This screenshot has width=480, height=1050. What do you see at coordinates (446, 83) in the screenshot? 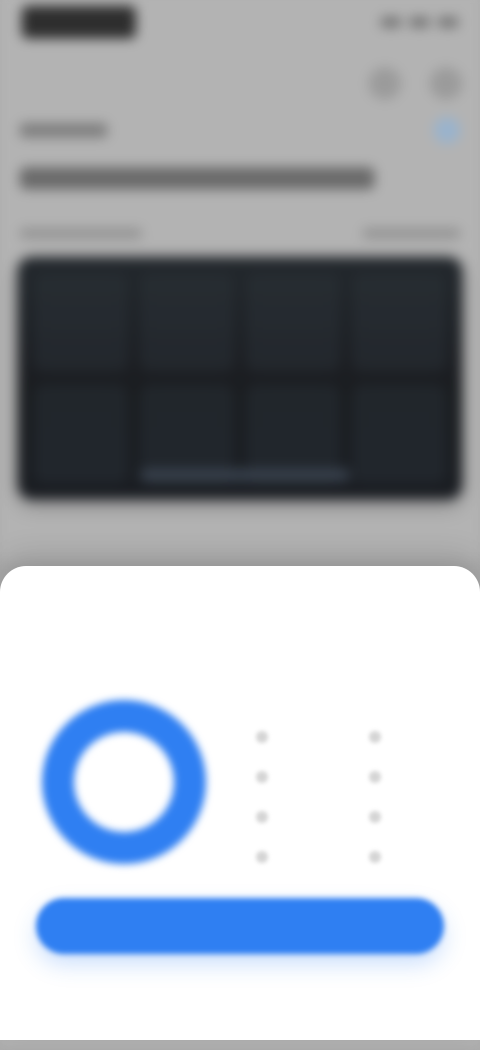
I see `more-icon` at bounding box center [446, 83].